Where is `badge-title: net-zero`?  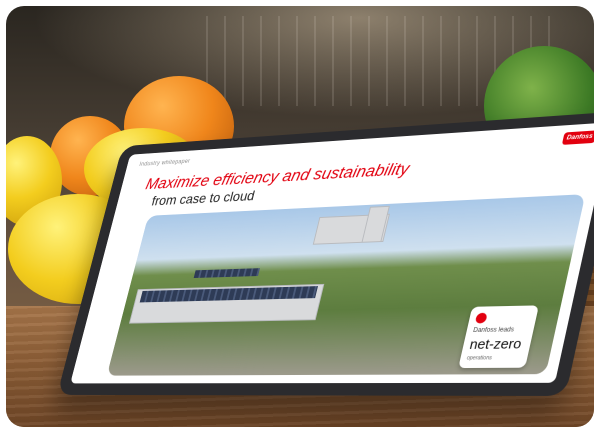
badge-title: net-zero is located at coordinates (496, 344).